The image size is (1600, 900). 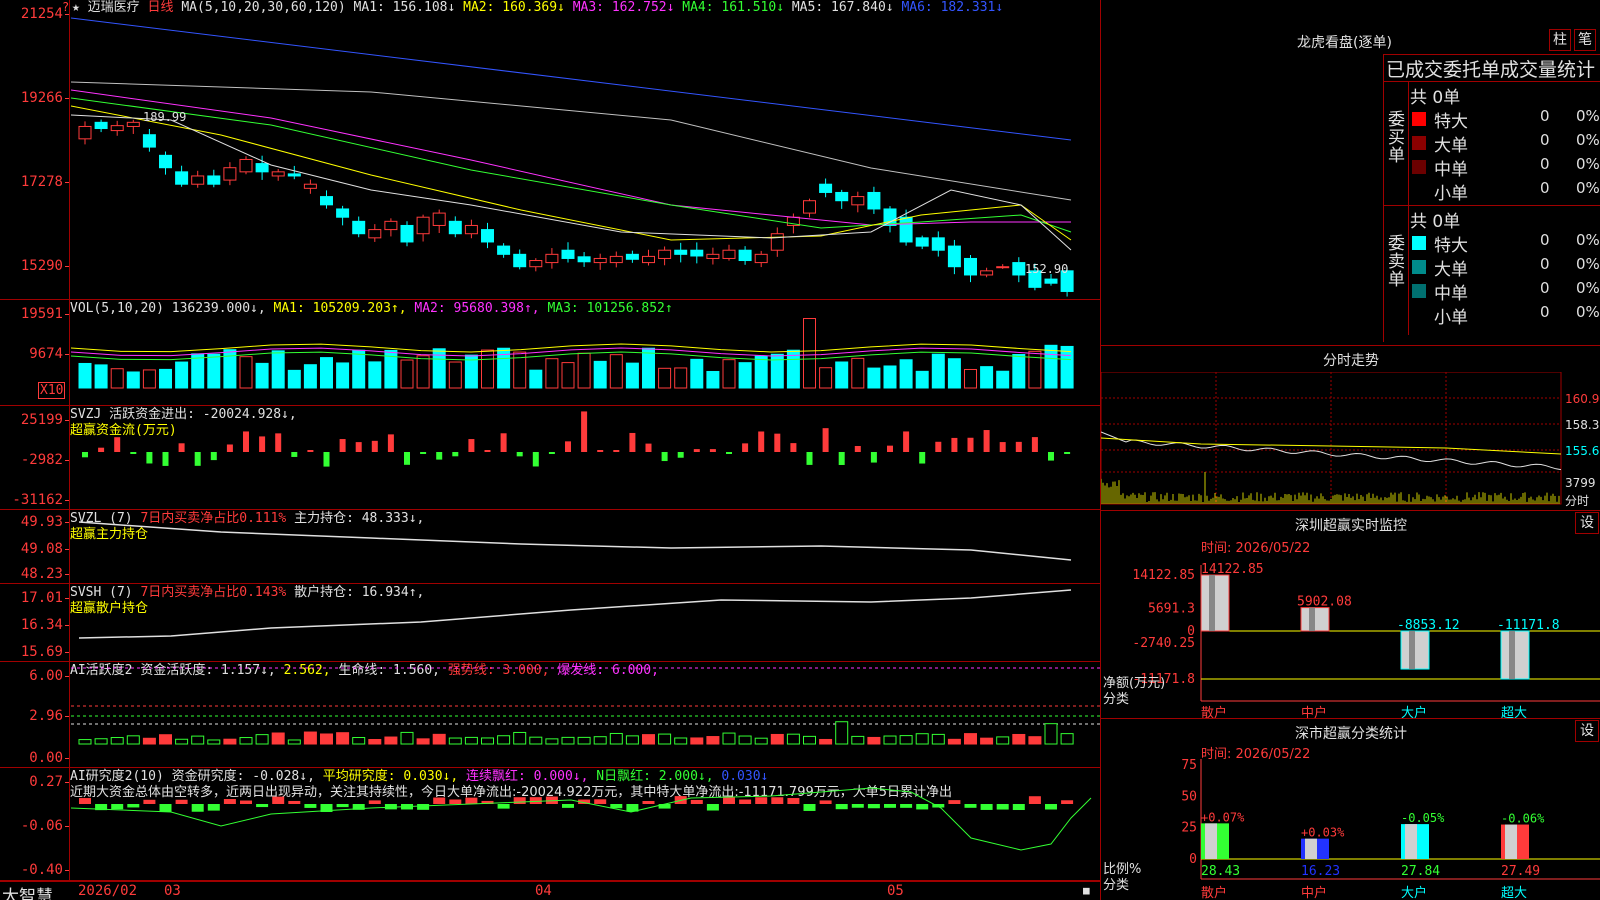 I want to click on classify-value-label: 16.23, so click(x=1320, y=871).